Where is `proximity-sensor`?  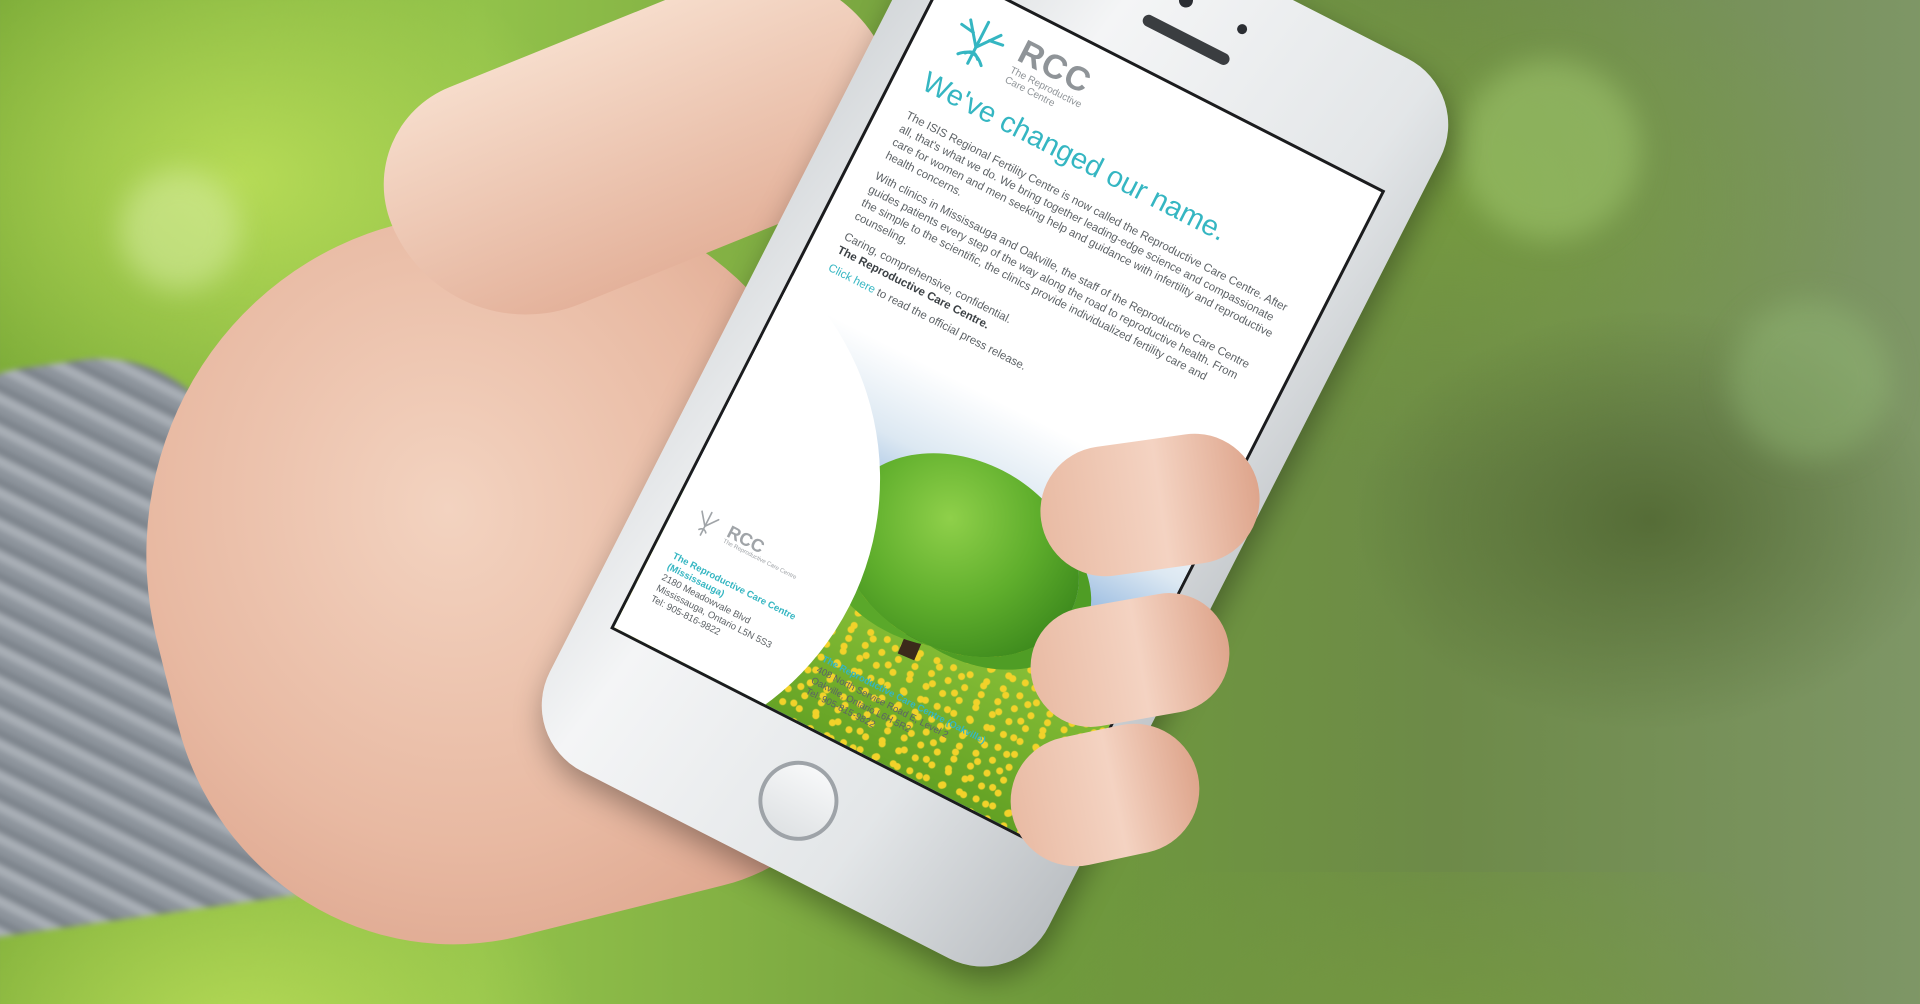 proximity-sensor is located at coordinates (1242, 29).